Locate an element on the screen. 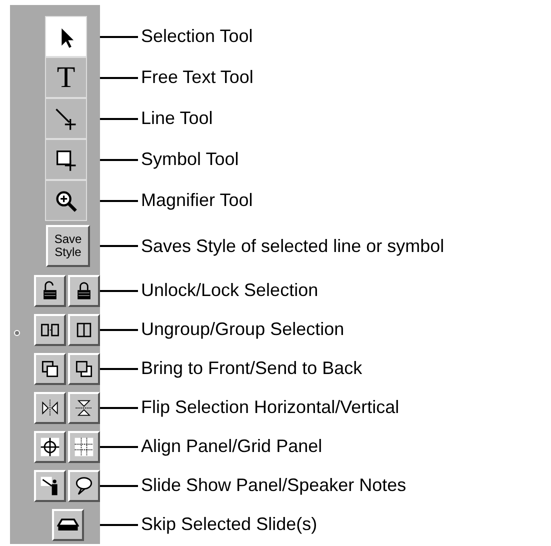 Image resolution: width=551 pixels, height=546 pixels. speech-bubble-icon is located at coordinates (84, 485).